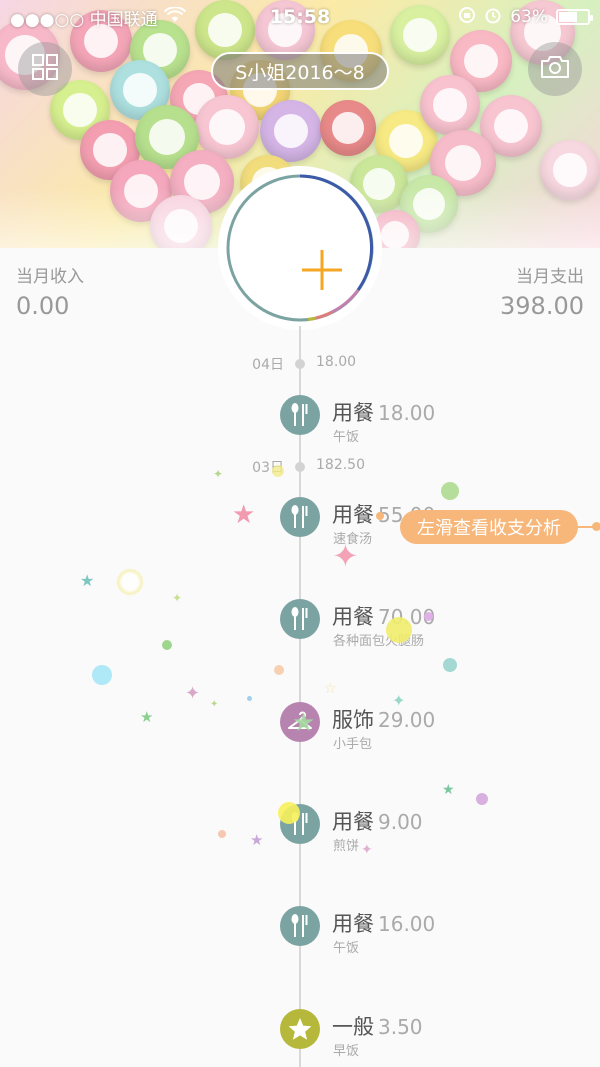 Image resolution: width=600 pixels, height=1067 pixels. What do you see at coordinates (346, 846) in the screenshot?
I see `entry-note: 煎饼` at bounding box center [346, 846].